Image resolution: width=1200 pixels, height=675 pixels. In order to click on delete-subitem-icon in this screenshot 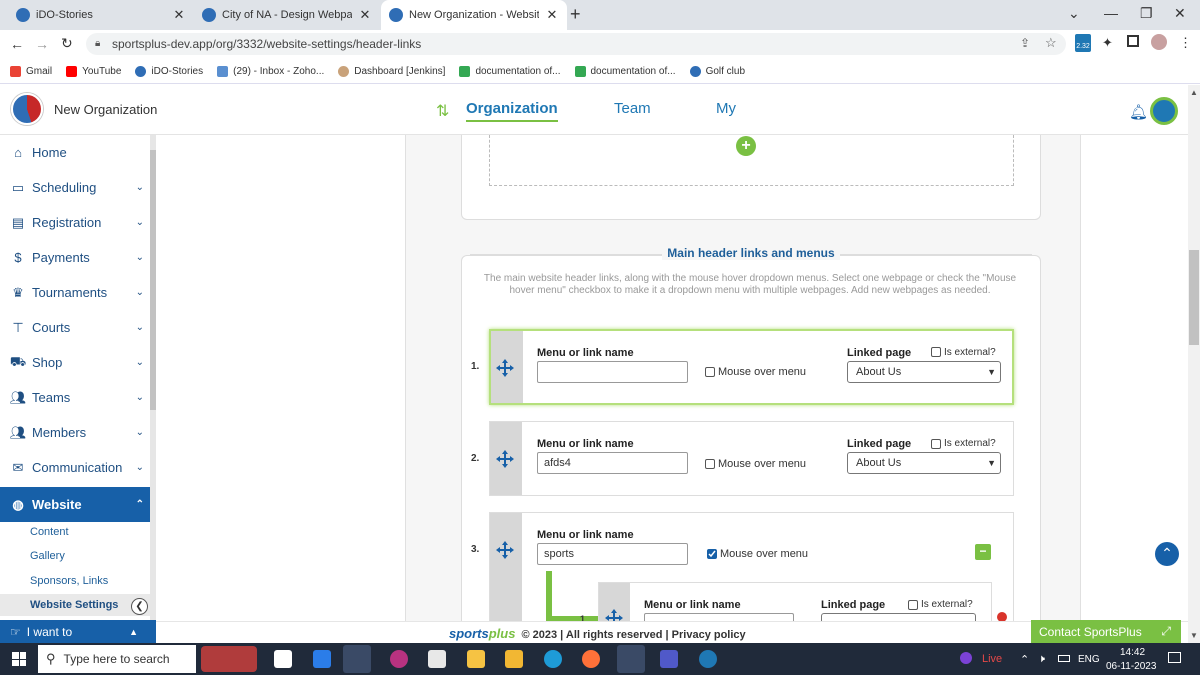, I will do `click(1002, 616)`.